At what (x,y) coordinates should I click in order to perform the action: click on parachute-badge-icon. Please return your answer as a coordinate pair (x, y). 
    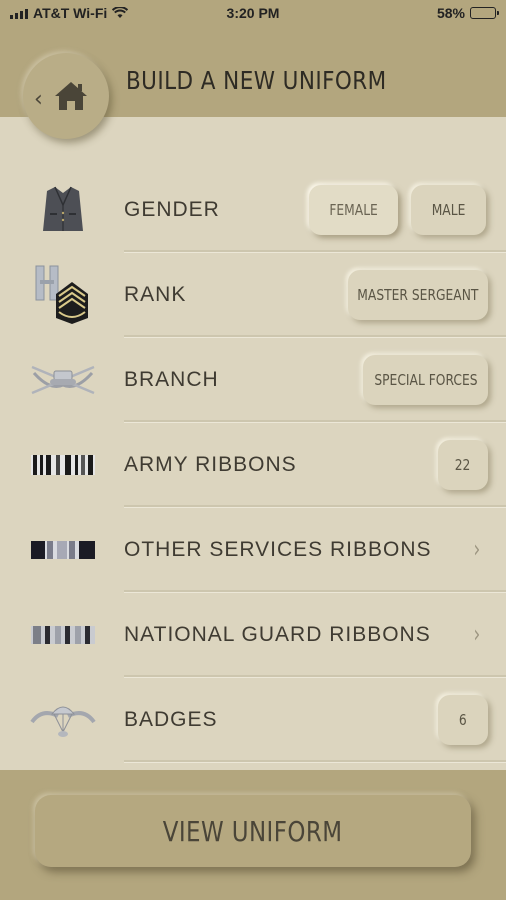
    Looking at the image, I should click on (63, 720).